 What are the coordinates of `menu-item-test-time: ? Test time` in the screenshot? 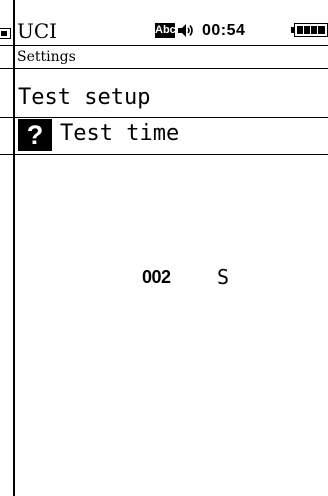 It's located at (171, 134).